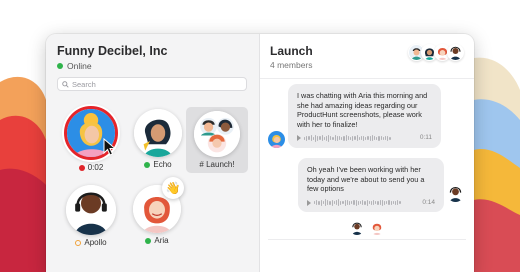 Image resolution: width=520 pixels, height=272 pixels. What do you see at coordinates (95, 242) in the screenshot?
I see `tile-name: Apollo` at bounding box center [95, 242].